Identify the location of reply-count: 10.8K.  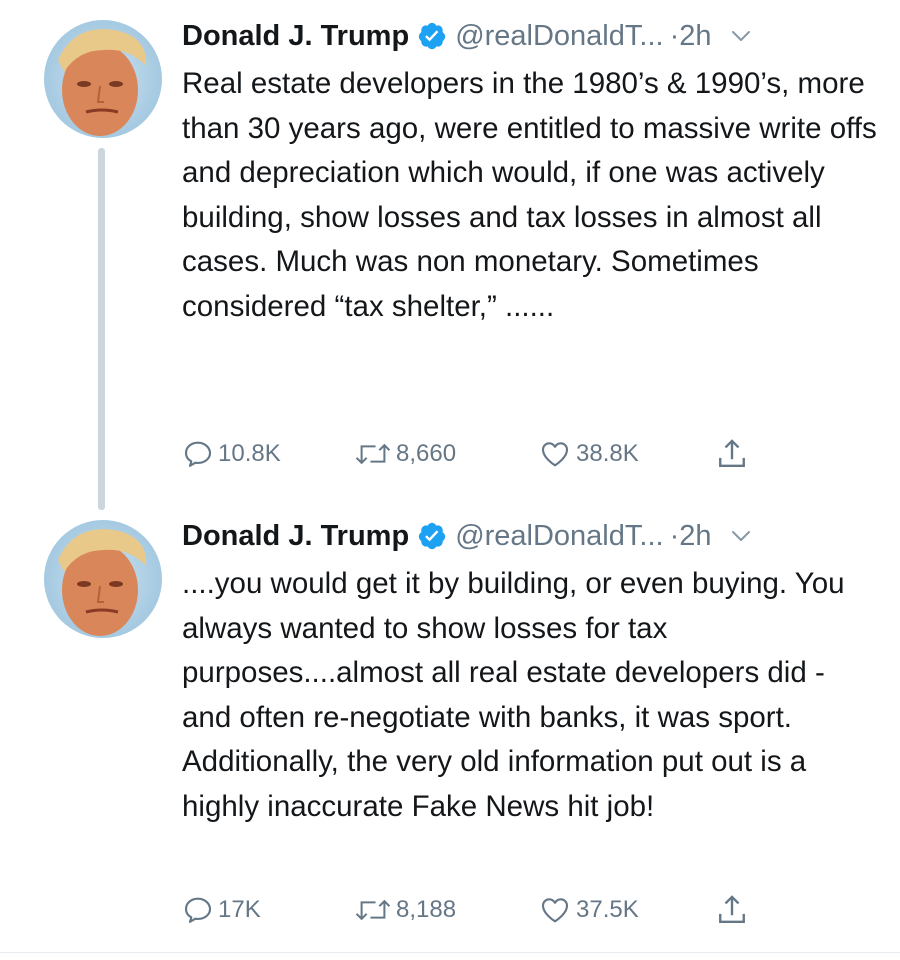
(249, 453).